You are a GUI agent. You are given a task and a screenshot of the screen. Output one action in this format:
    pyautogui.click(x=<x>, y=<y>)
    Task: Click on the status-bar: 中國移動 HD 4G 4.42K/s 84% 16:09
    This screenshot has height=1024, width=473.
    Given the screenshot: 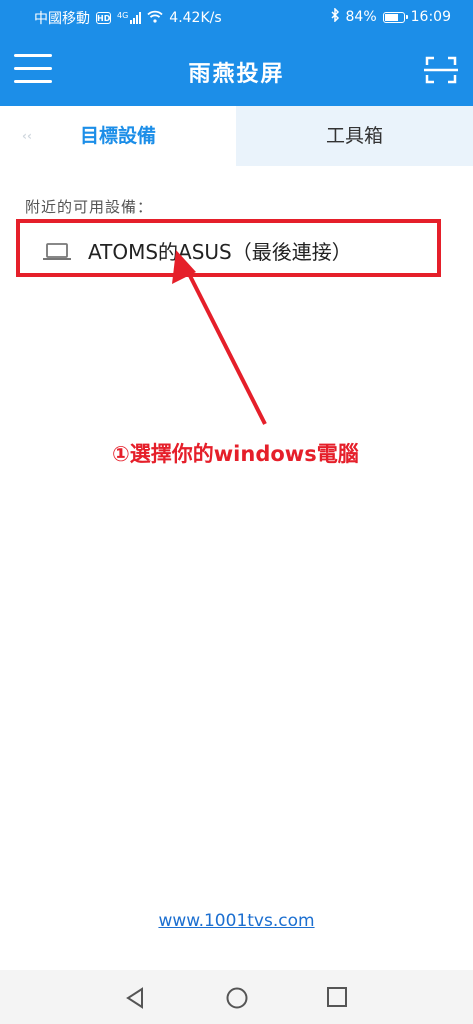 What is the action you would take?
    pyautogui.click(x=236, y=17)
    